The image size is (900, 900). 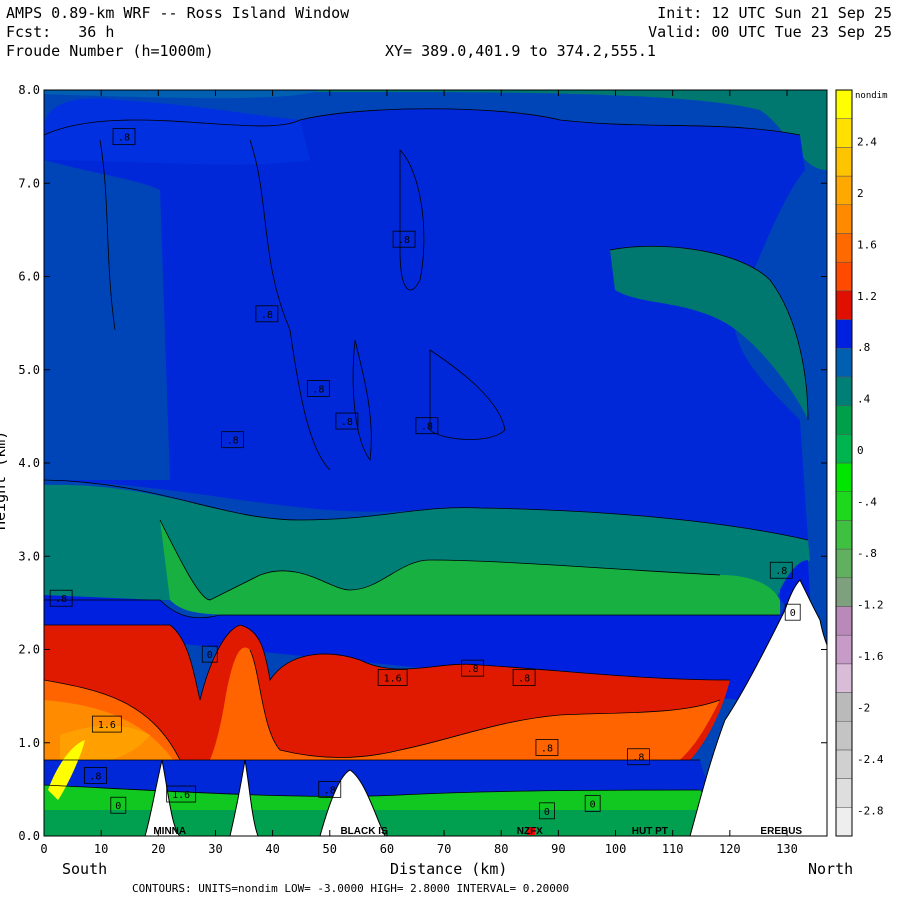 I want to click on terrain-label: BLACK IS, so click(x=364, y=831).